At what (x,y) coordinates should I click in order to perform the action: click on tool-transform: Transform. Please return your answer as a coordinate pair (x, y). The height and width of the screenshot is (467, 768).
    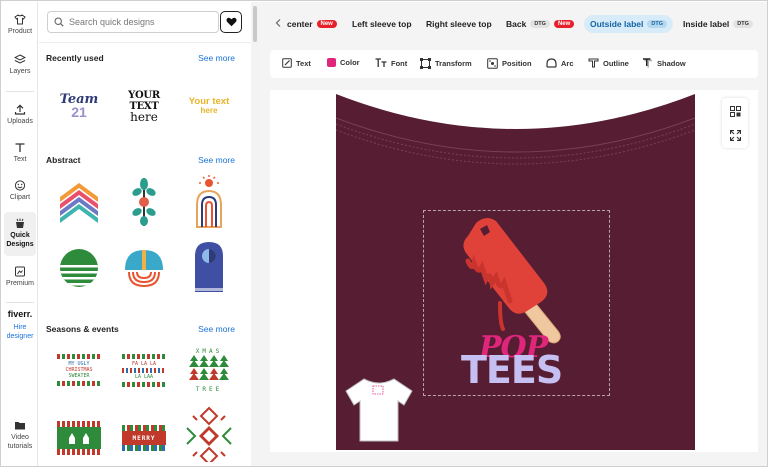
    Looking at the image, I should click on (446, 63).